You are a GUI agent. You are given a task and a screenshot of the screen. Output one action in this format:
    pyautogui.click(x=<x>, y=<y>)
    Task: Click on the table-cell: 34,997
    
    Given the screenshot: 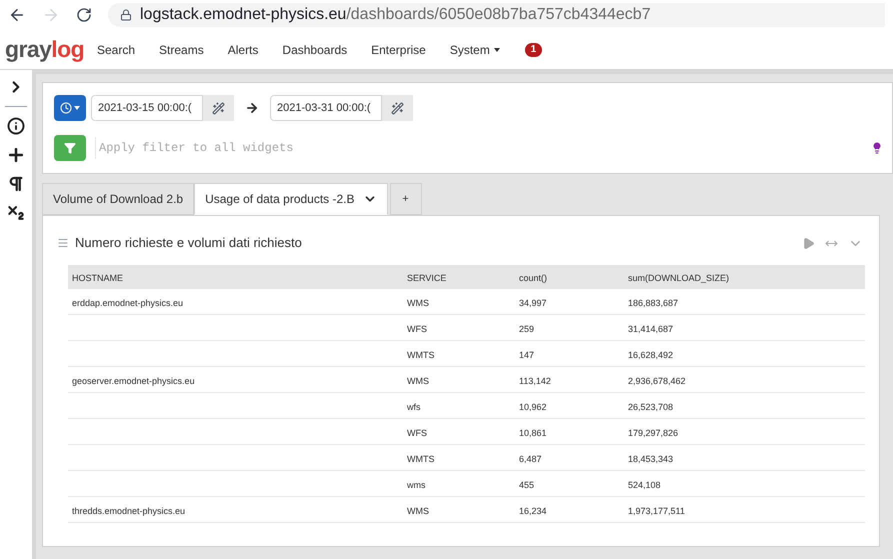 What is the action you would take?
    pyautogui.click(x=533, y=303)
    